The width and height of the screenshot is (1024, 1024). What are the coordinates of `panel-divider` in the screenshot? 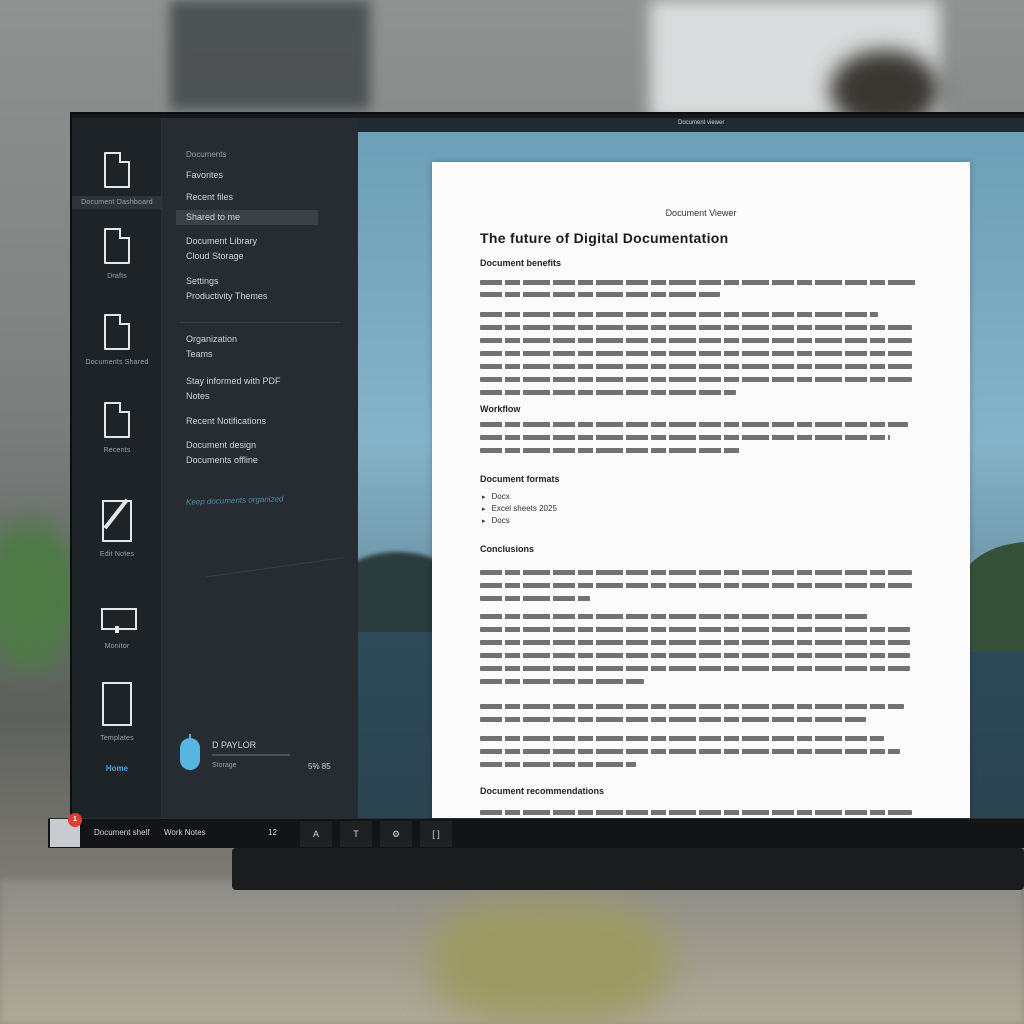 It's located at (260, 322).